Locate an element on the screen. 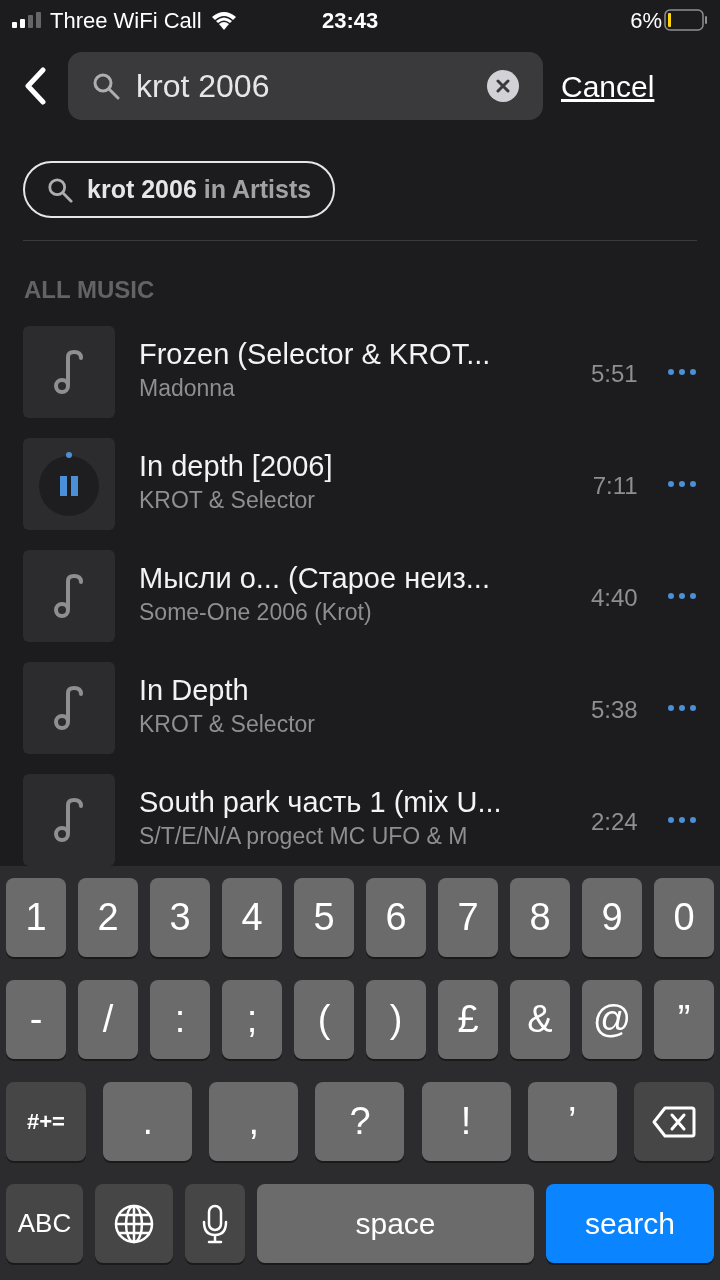 The image size is (720, 1280). status-time: 23:43 is located at coordinates (350, 20).